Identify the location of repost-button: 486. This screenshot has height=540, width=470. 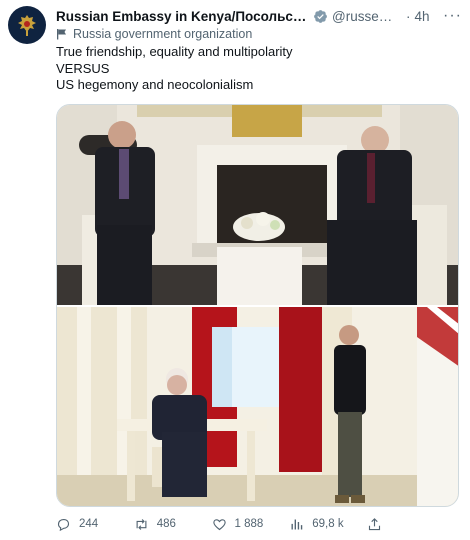
(173, 524).